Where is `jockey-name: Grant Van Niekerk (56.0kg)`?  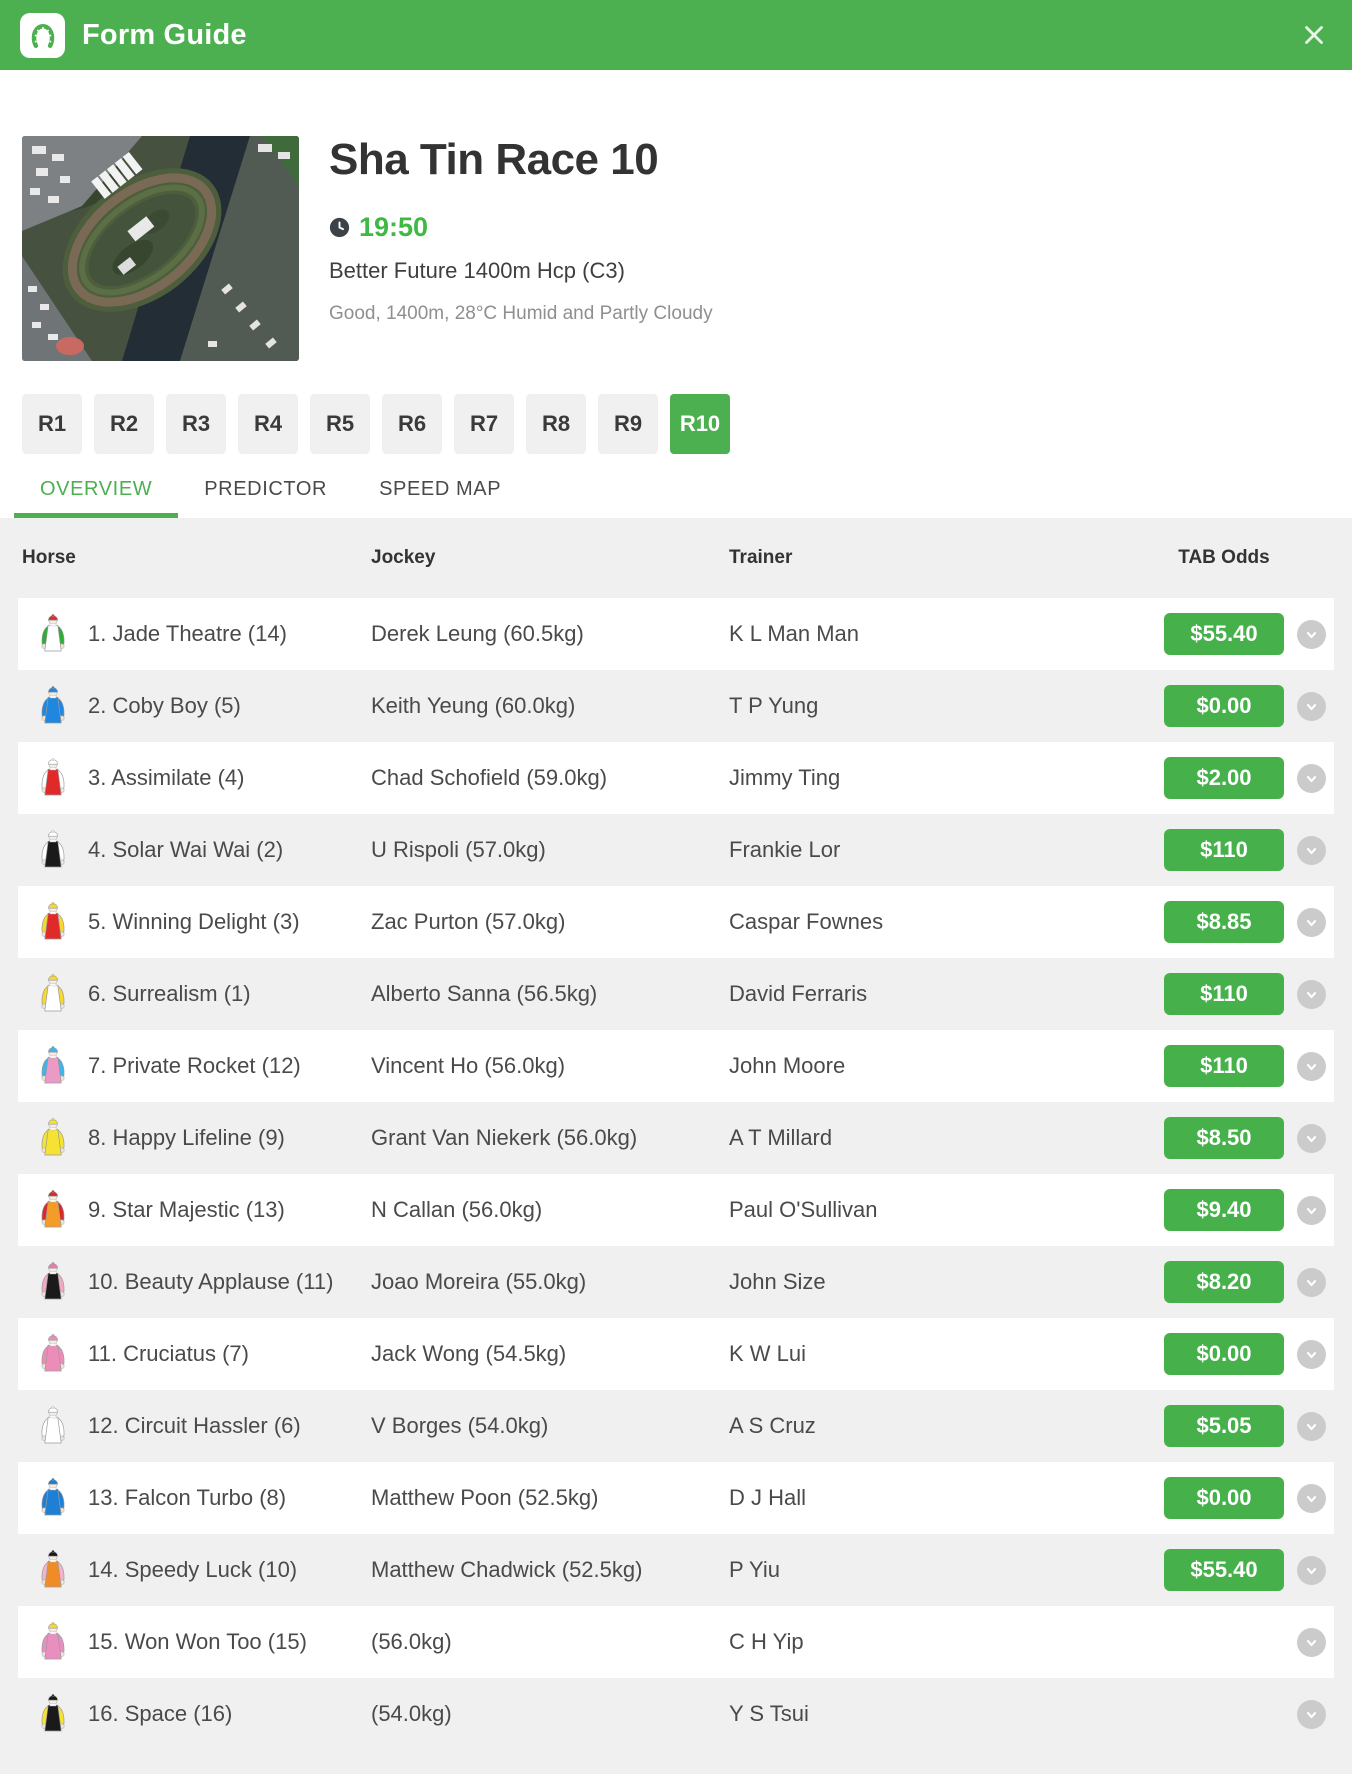
jockey-name: Grant Van Niekerk (56.0kg) is located at coordinates (504, 1137).